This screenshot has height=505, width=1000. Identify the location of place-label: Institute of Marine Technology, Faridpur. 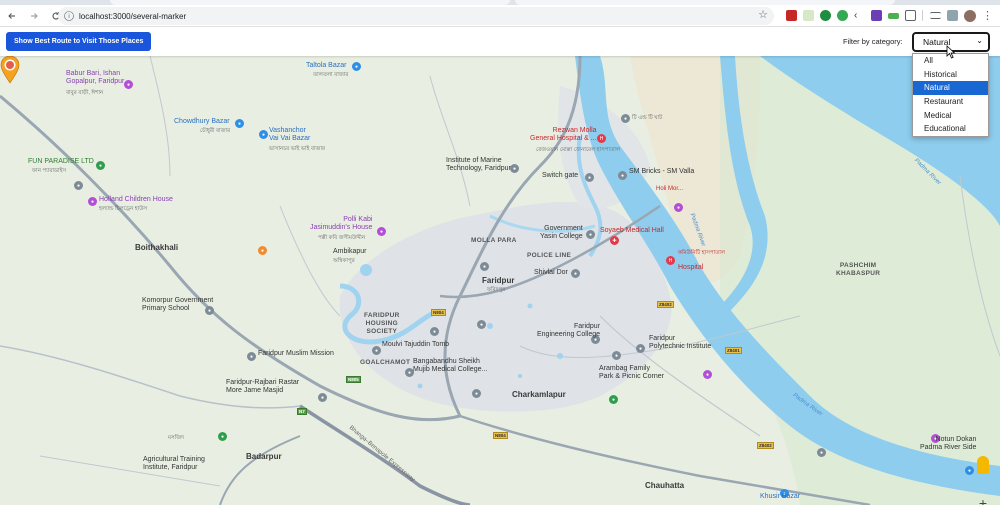
(478, 164).